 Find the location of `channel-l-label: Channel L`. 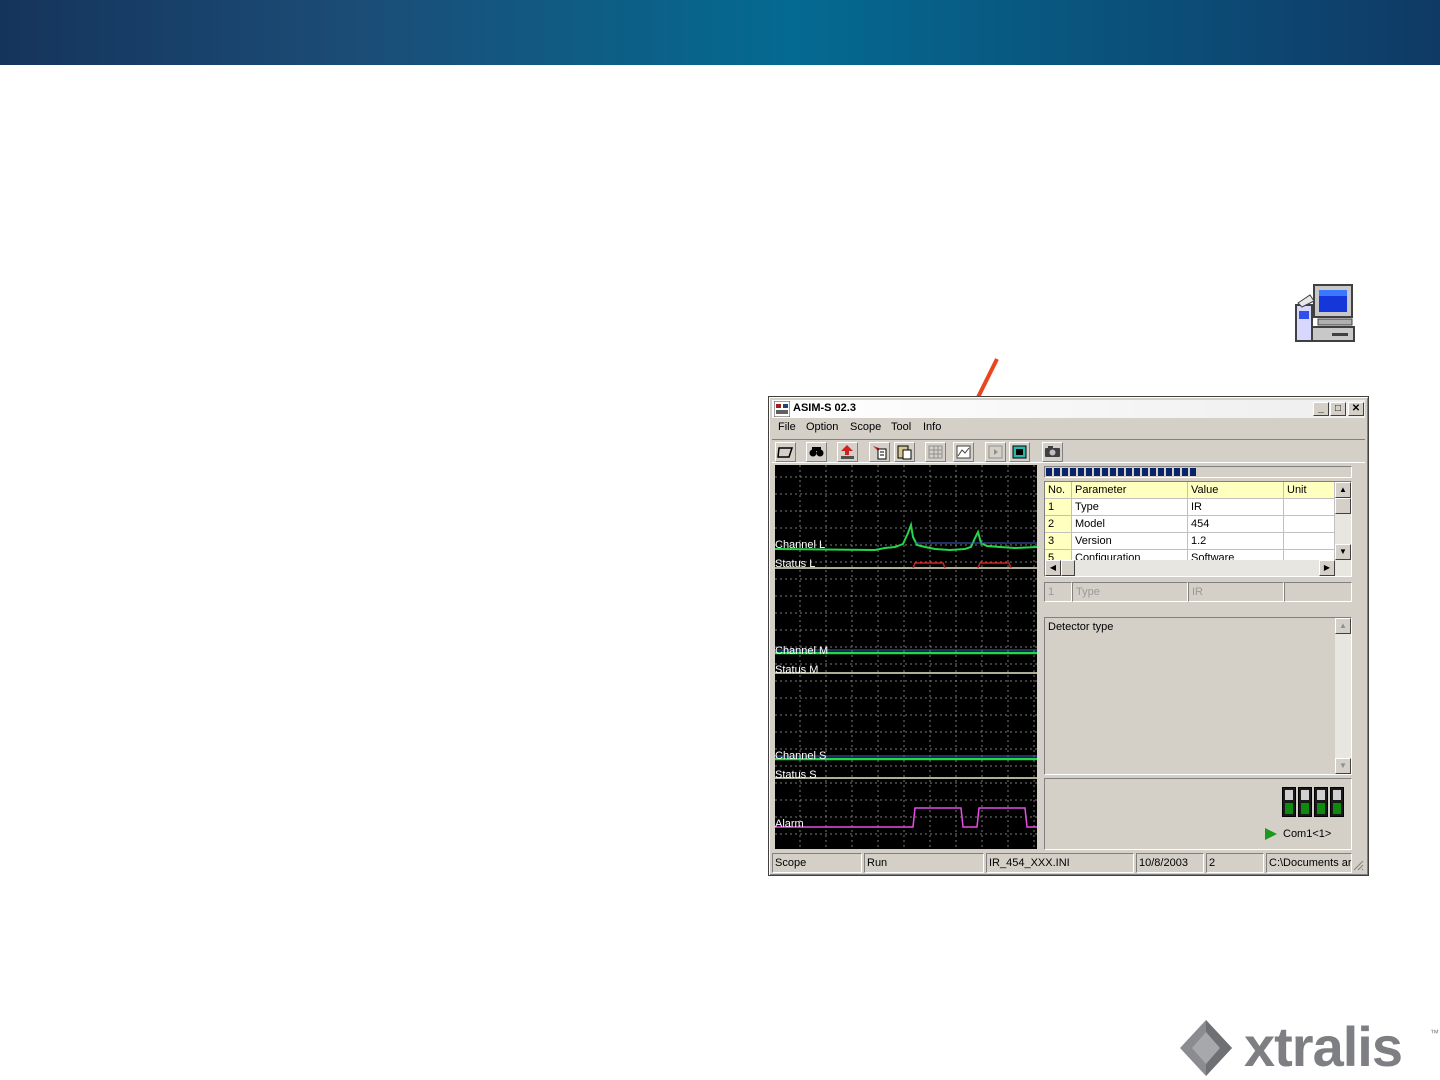

channel-l-label: Channel L is located at coordinates (800, 545).